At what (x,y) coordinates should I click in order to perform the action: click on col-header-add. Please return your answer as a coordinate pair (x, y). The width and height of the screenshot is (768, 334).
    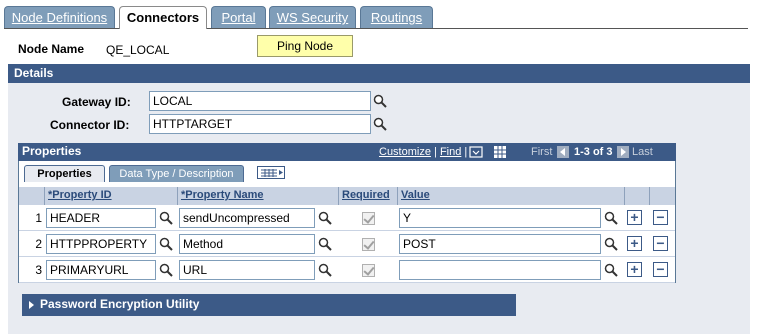
    Looking at the image, I should click on (637, 196).